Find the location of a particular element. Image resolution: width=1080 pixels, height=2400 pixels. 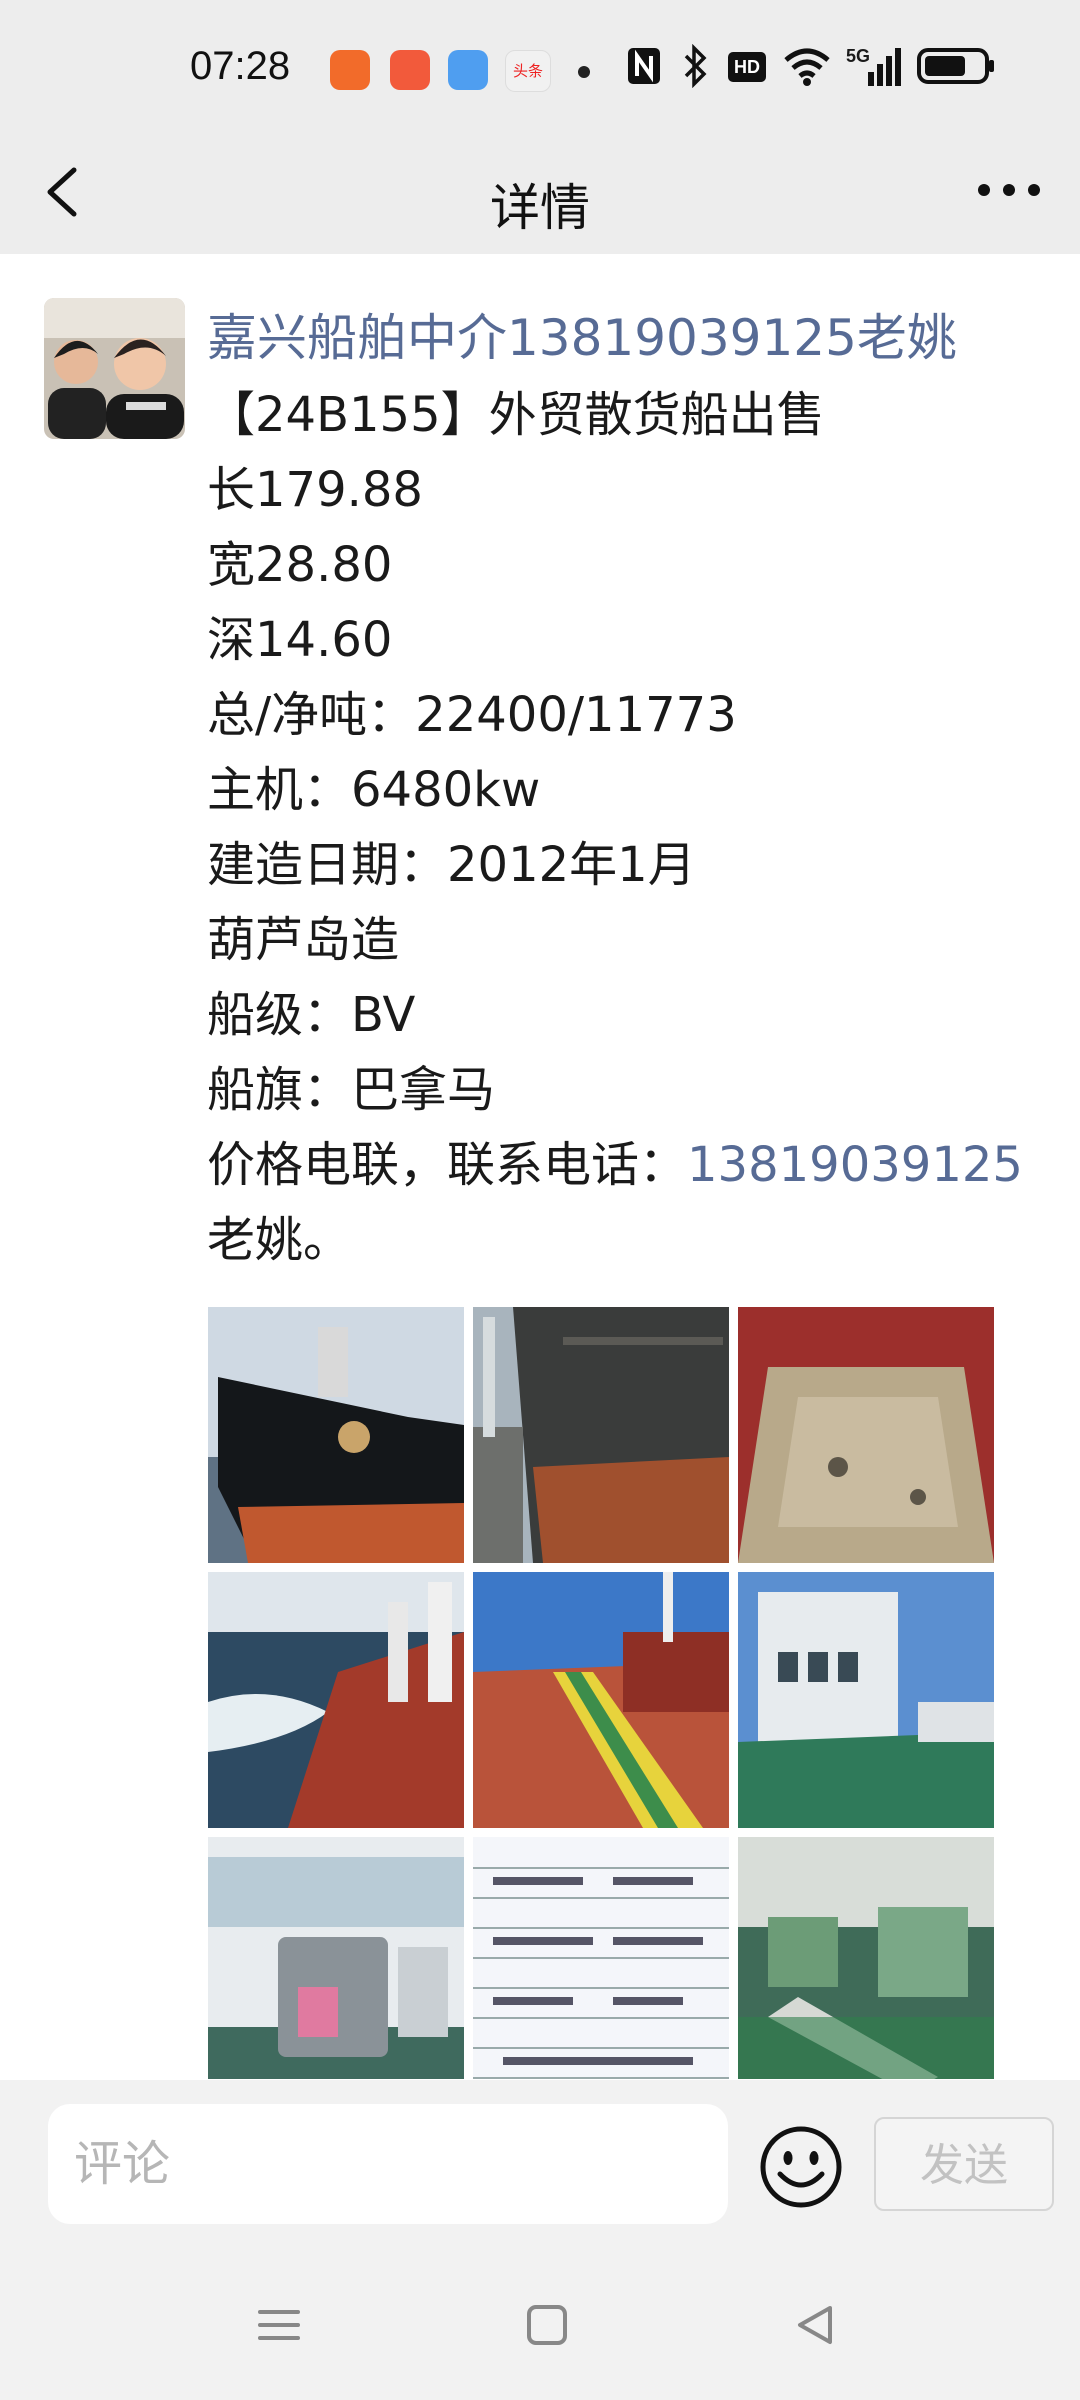

superstructure-deck-photo is located at coordinates (866, 1700).